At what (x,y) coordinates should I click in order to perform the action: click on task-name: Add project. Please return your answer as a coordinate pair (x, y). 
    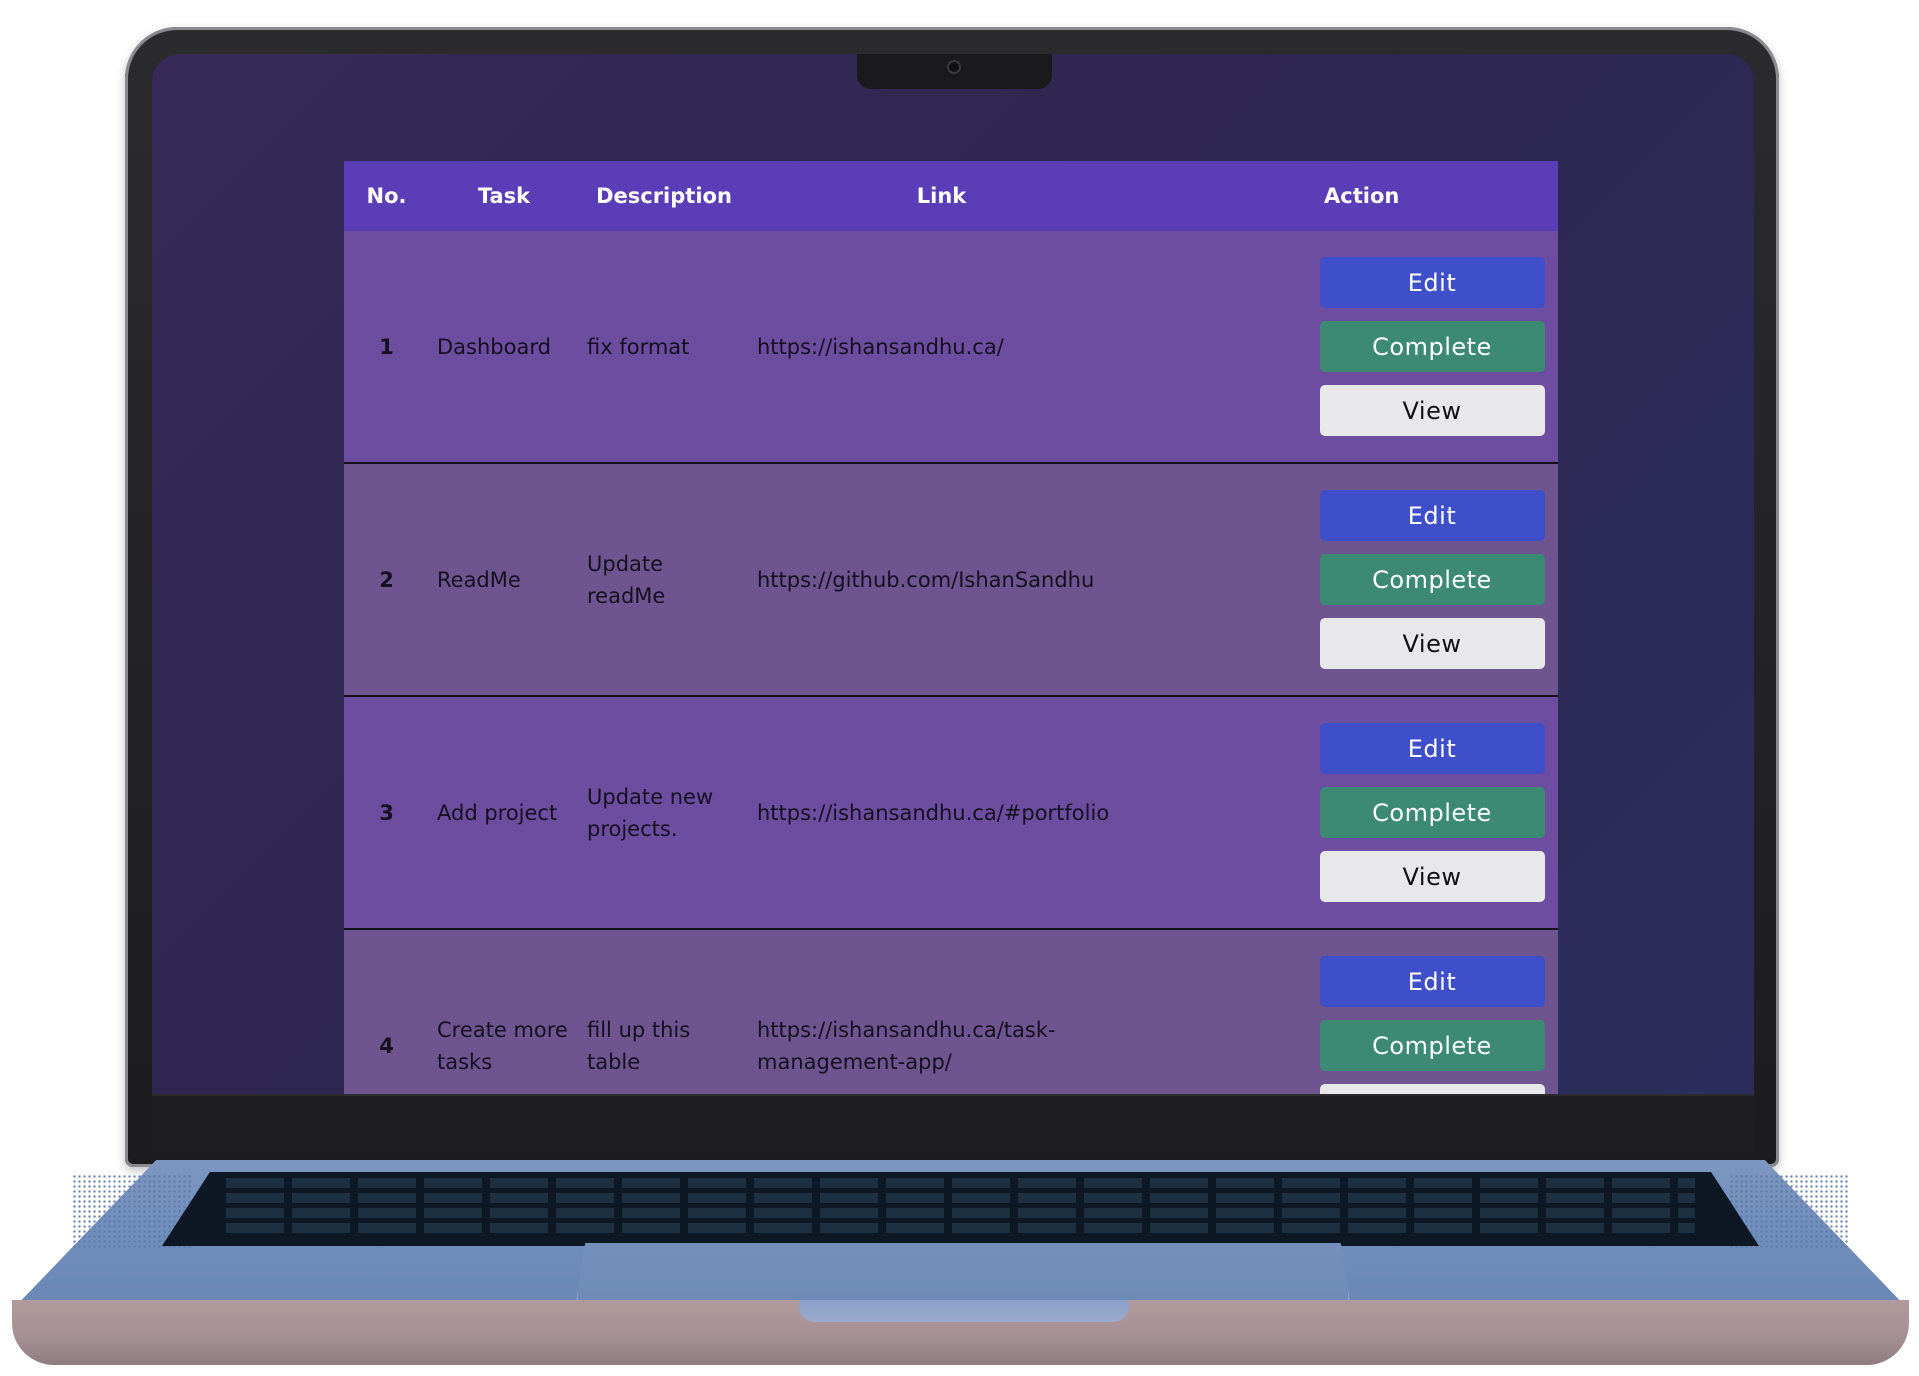
    Looking at the image, I should click on (504, 813).